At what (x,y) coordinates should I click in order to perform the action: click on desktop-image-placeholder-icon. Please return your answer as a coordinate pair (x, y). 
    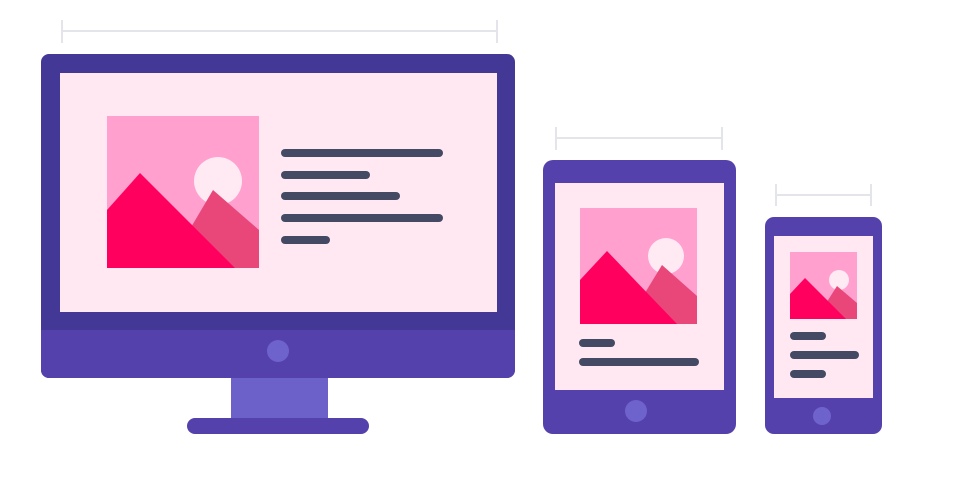
    Looking at the image, I should click on (183, 192).